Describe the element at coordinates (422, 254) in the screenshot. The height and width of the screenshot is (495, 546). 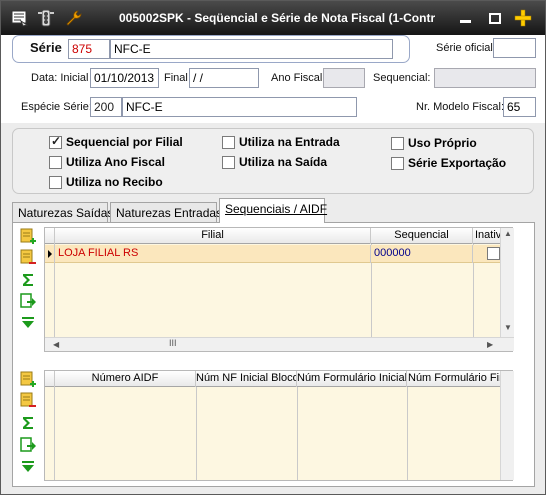
I see `cell-sequencial: 000000` at that location.